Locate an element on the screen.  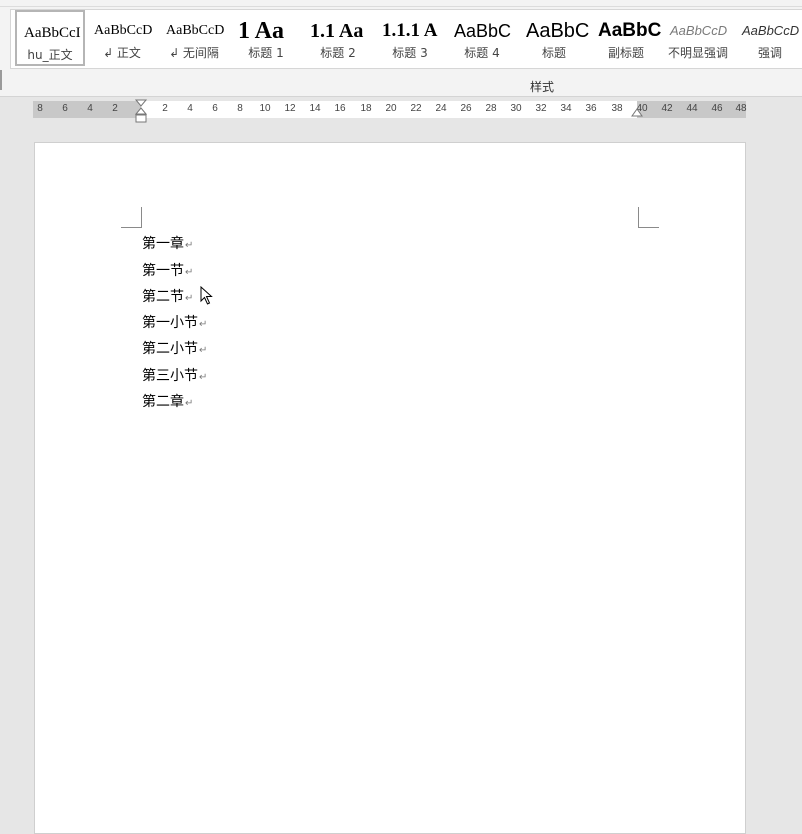
document-paragraph: 第一节↵ is located at coordinates (167, 271).